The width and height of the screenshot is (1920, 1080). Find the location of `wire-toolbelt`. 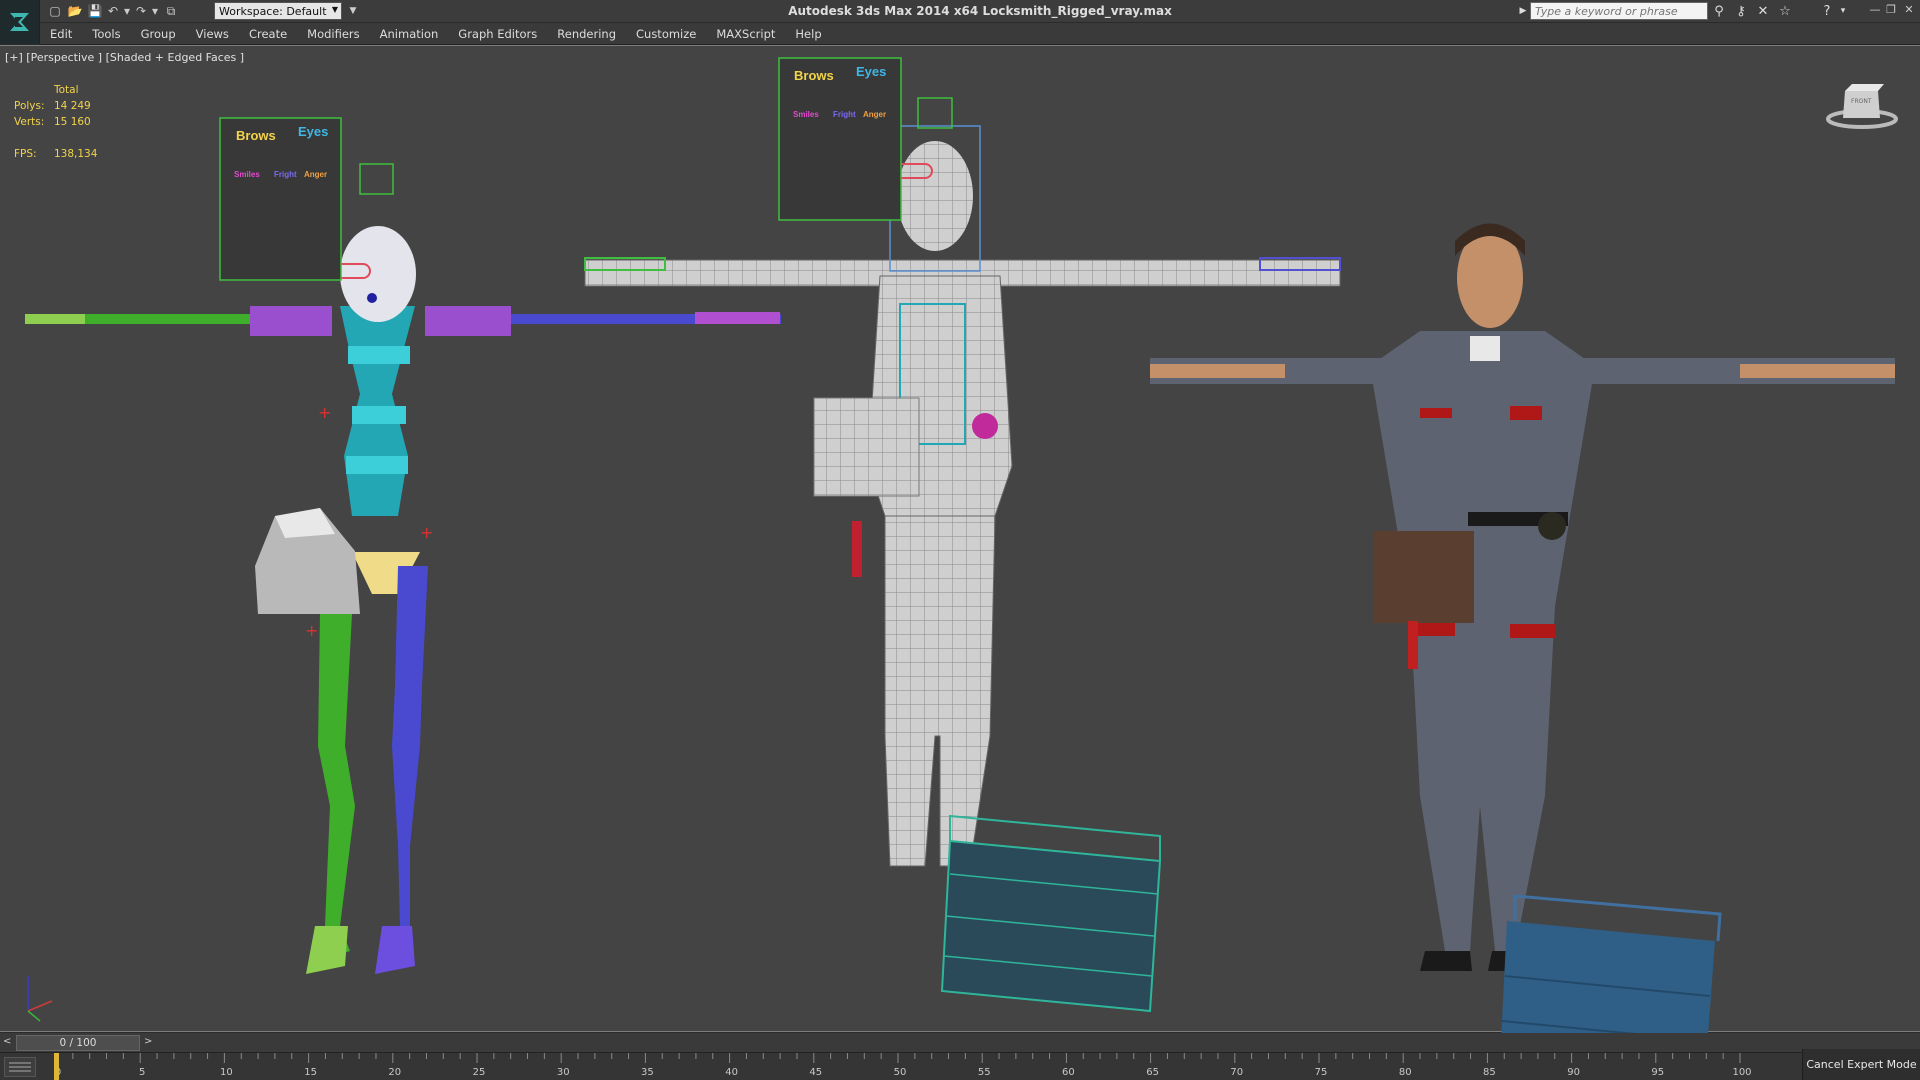

wire-toolbelt is located at coordinates (866, 447).